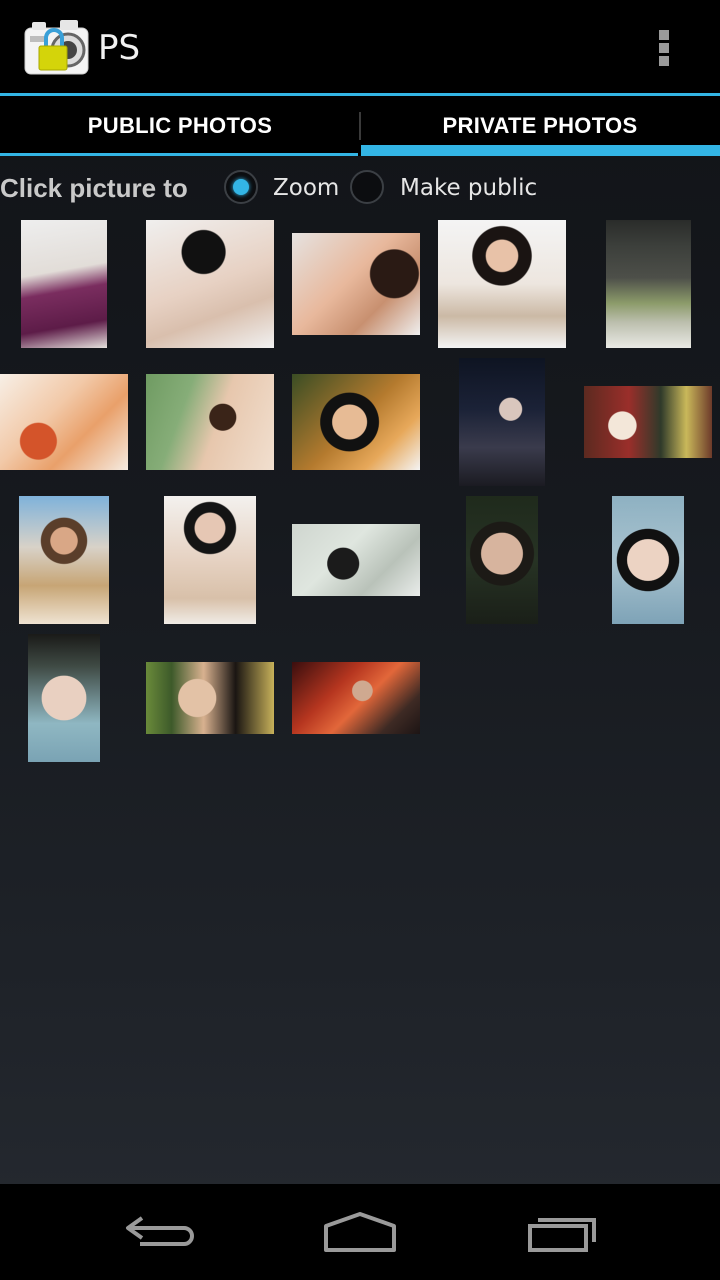 The width and height of the screenshot is (720, 1280). Describe the element at coordinates (57, 47) in the screenshot. I see `camera-lock-icon` at that location.